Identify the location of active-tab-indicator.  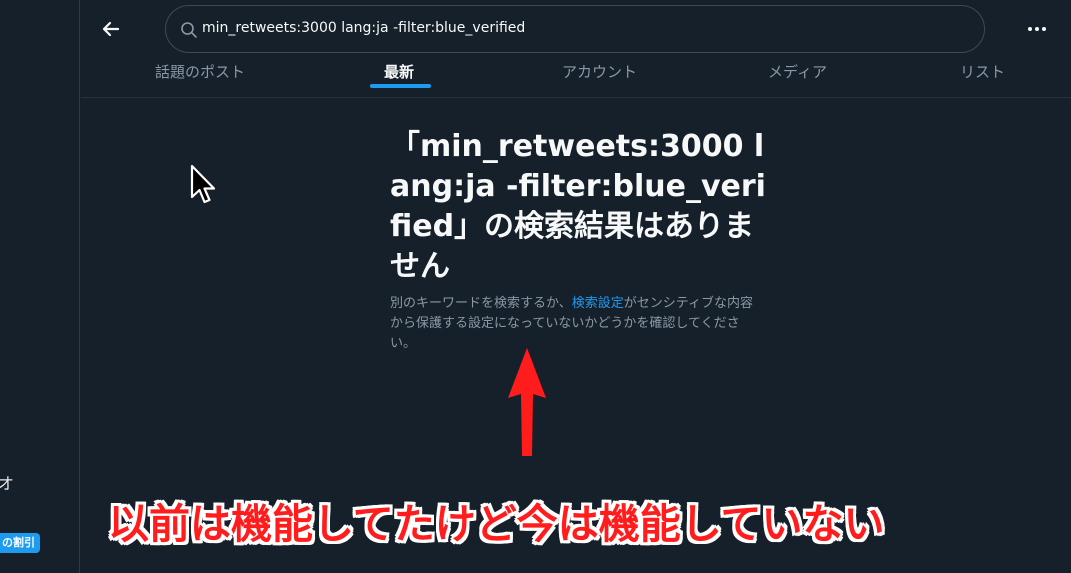
(400, 86).